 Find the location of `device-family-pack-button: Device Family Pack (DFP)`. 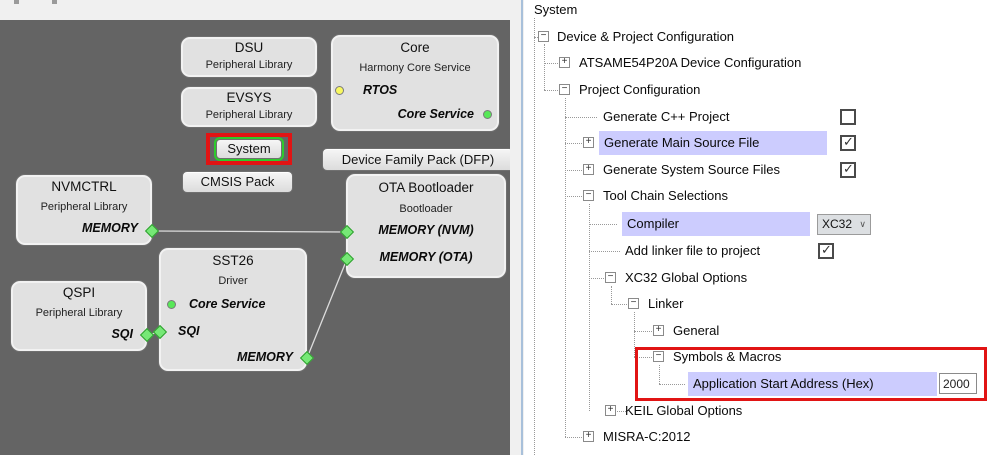

device-family-pack-button: Device Family Pack (DFP) is located at coordinates (416, 159).